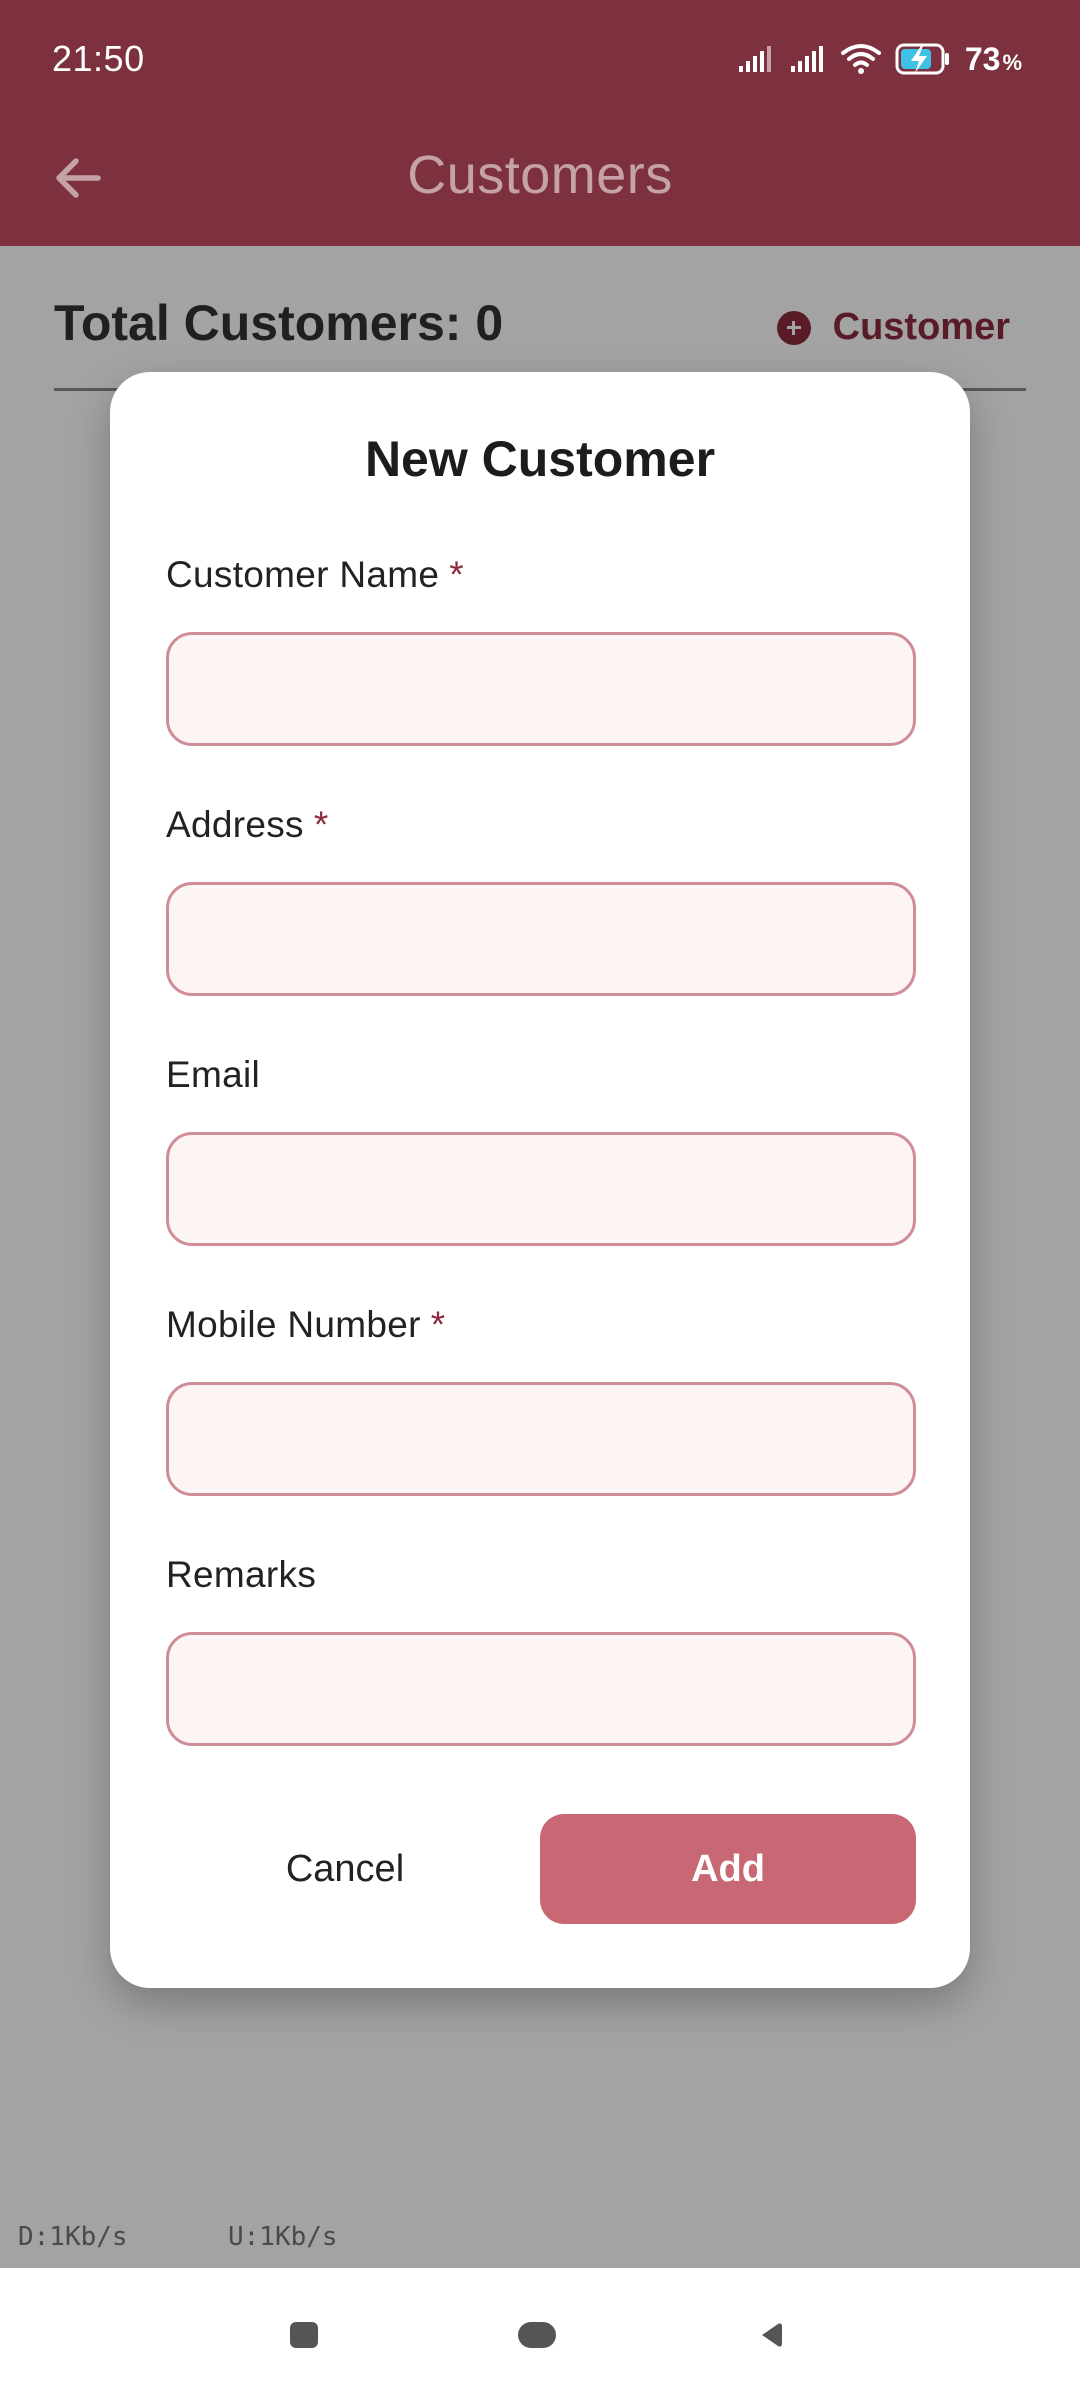 The width and height of the screenshot is (1080, 2400). Describe the element at coordinates (304, 2335) in the screenshot. I see `recents-button` at that location.